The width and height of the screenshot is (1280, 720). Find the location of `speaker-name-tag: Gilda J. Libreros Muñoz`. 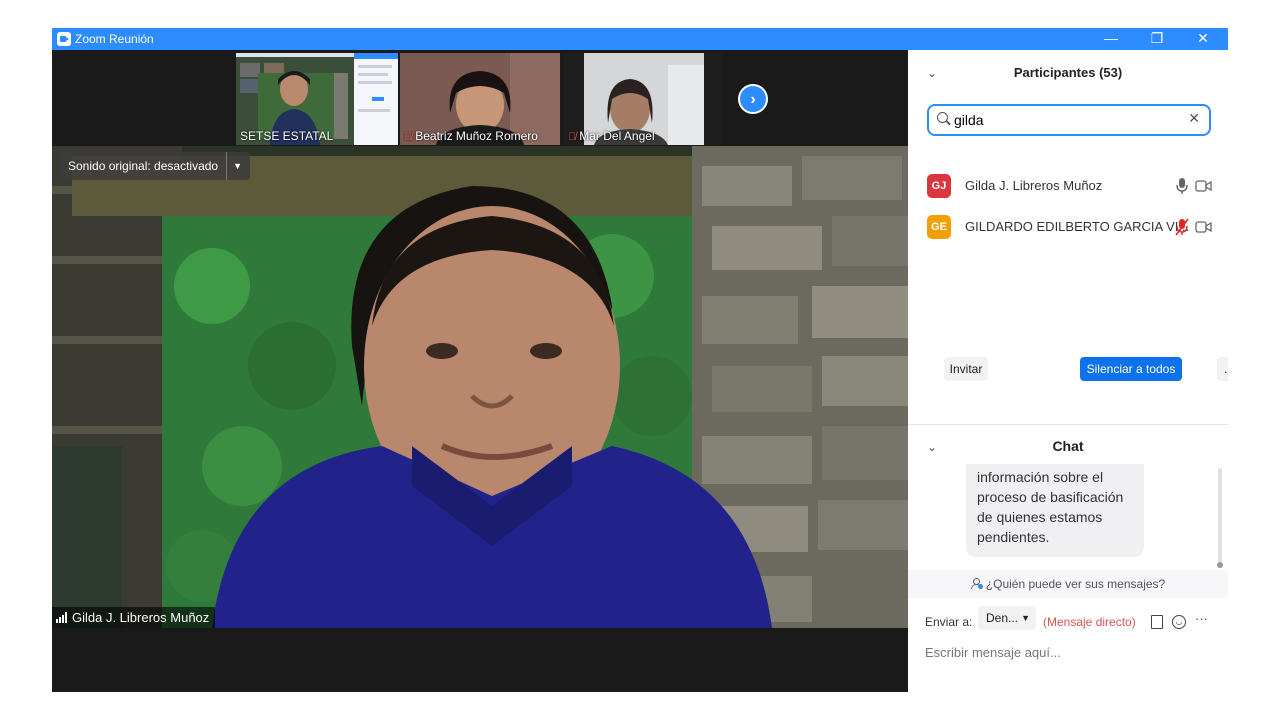

speaker-name-tag: Gilda J. Libreros Muñoz is located at coordinates (134, 617).